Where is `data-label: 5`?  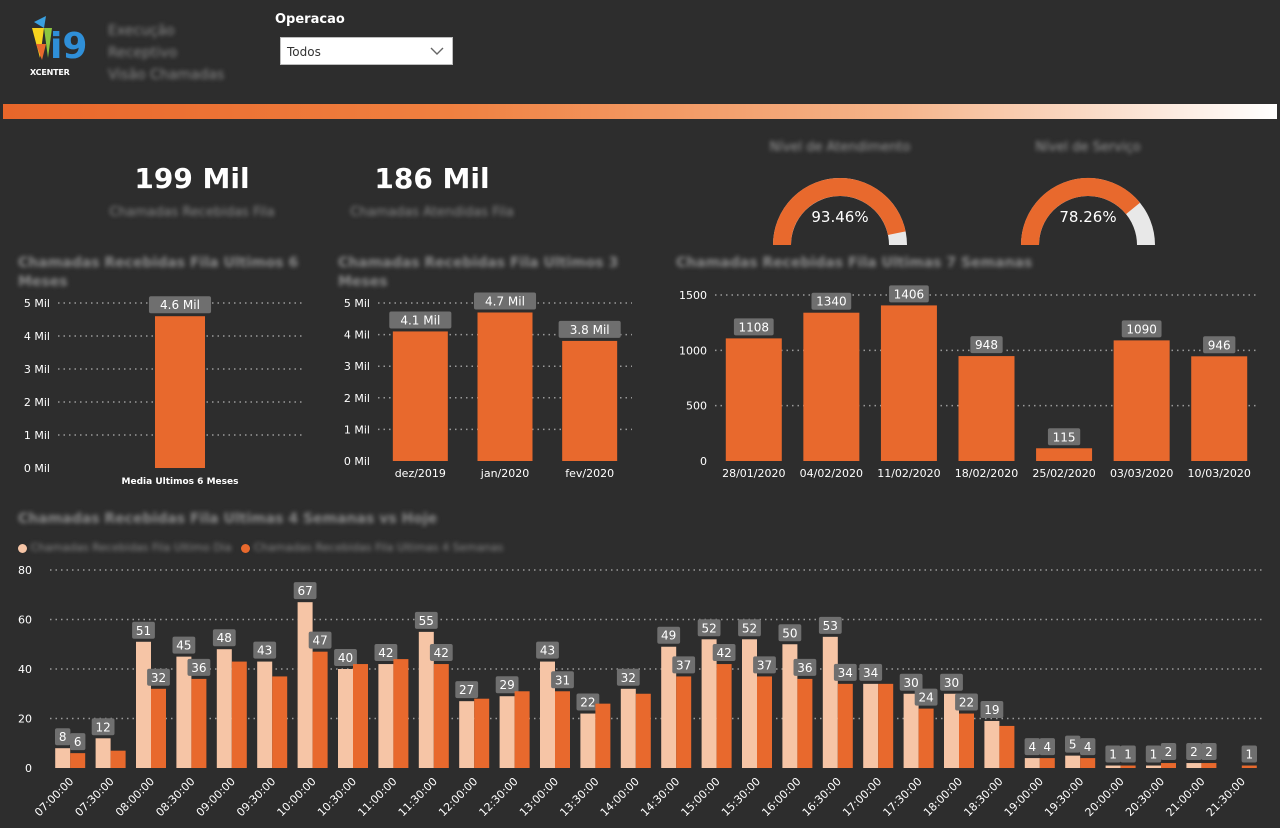 data-label: 5 is located at coordinates (1073, 745).